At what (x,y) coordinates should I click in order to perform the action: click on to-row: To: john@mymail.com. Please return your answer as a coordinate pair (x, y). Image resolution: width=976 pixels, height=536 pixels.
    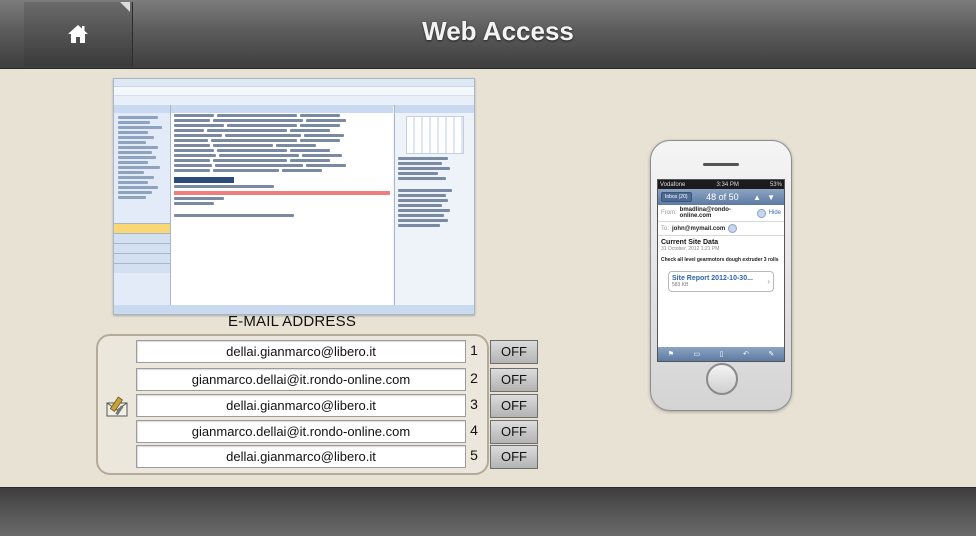
    Looking at the image, I should click on (721, 229).